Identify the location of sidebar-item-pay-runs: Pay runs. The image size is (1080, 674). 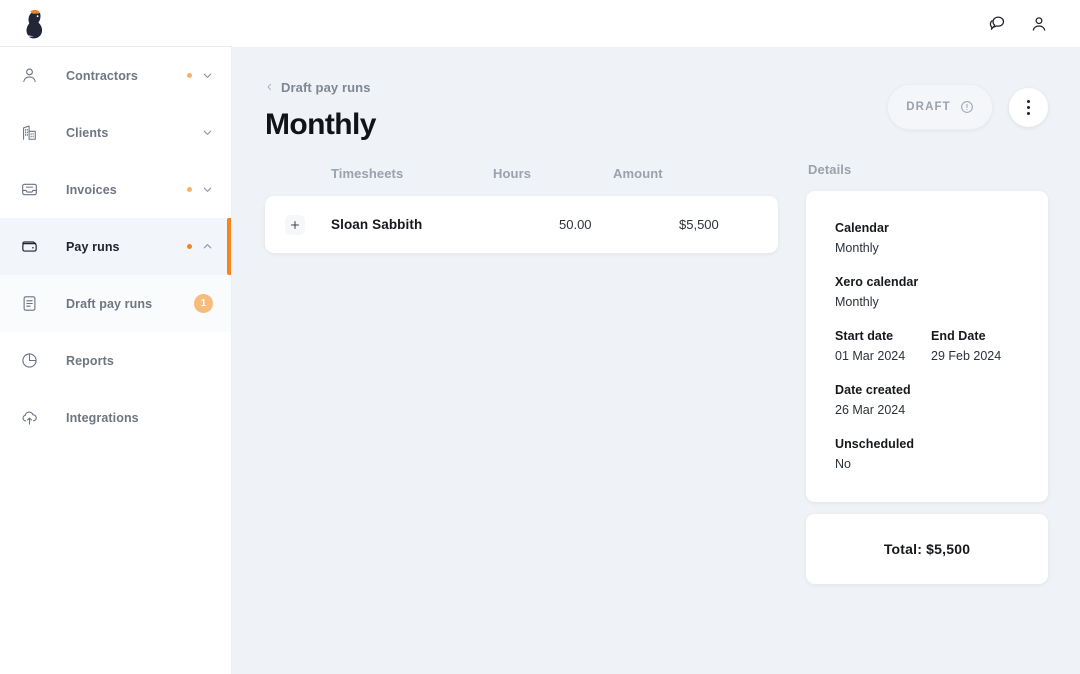
(115, 246).